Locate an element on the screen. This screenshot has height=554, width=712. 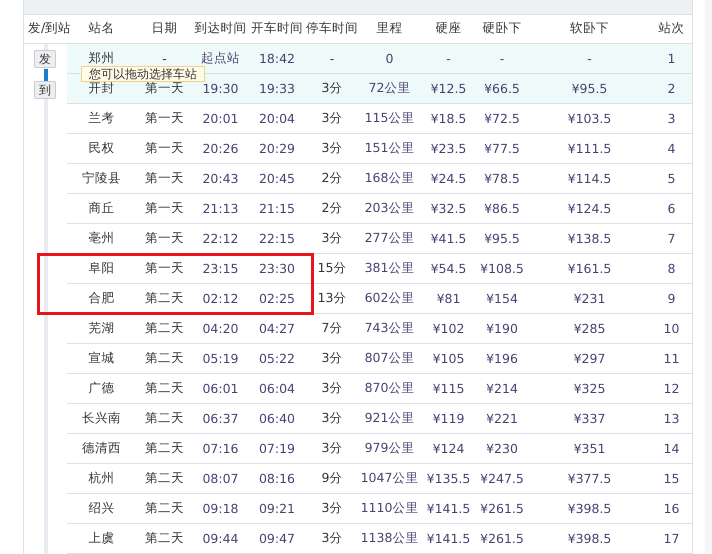
table-cell-text: 4 is located at coordinates (671, 148).